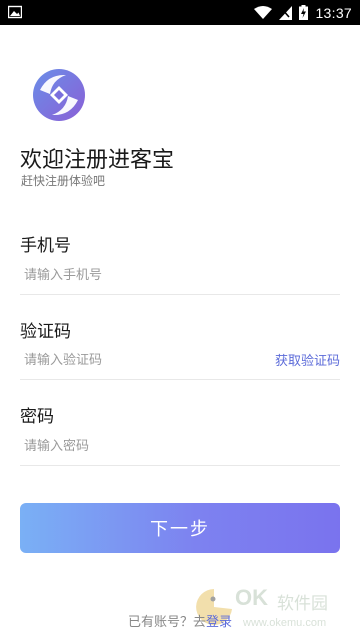 This screenshot has width=360, height=640. I want to click on battery-charging-icon, so click(304, 12).